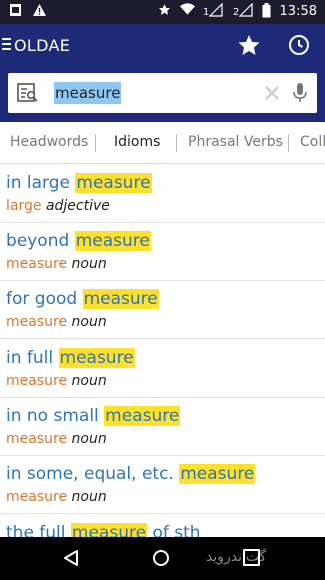 The width and height of the screenshot is (325, 580). I want to click on search-query-text: measure, so click(88, 93).